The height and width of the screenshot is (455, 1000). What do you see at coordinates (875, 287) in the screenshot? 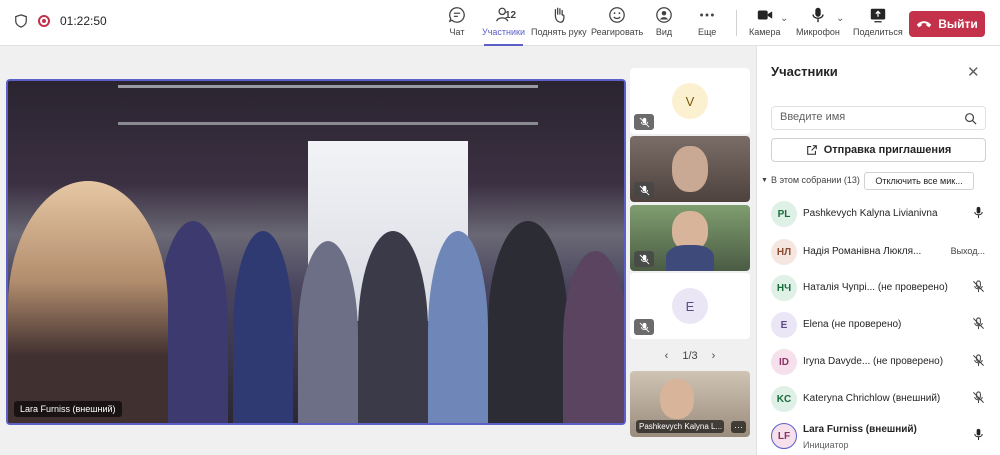
I see `participant-name: Наталія Чупрі... (не проверено)` at bounding box center [875, 287].